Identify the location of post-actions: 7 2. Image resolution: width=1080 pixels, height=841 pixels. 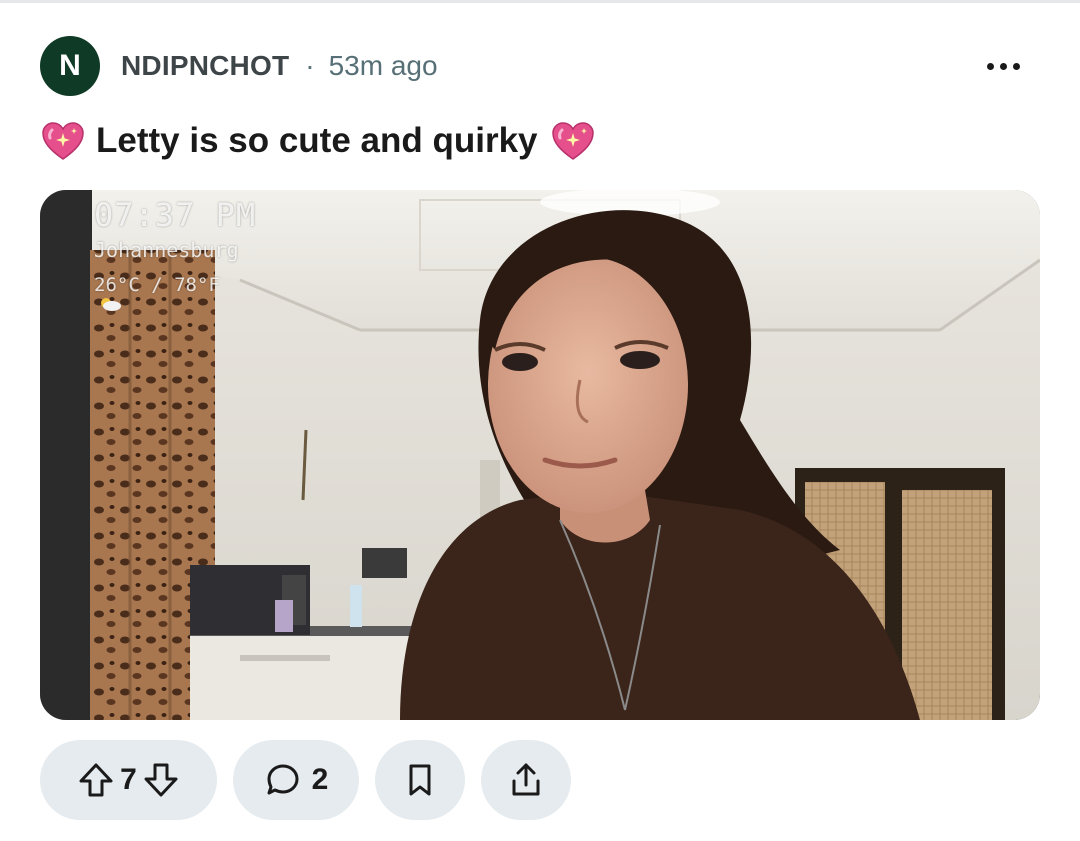
(305, 780).